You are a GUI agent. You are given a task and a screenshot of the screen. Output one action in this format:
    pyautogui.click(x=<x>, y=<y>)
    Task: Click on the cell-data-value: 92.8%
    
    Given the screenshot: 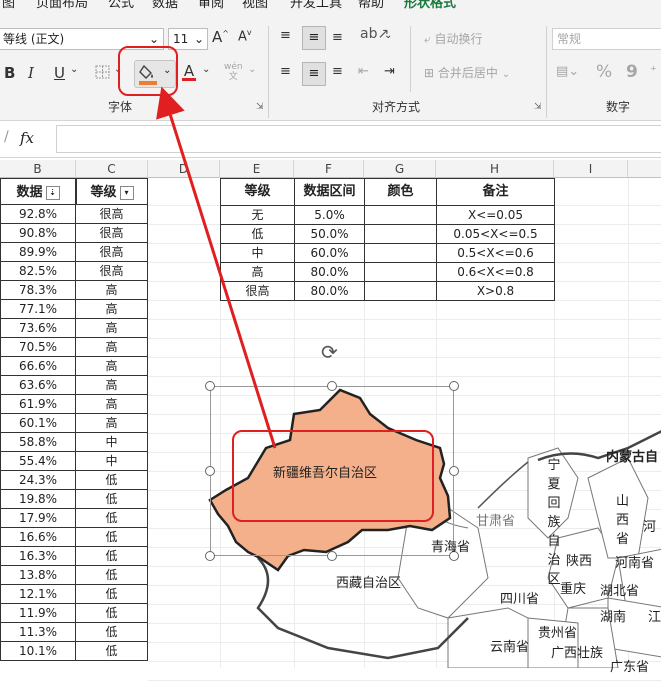 What is the action you would take?
    pyautogui.click(x=38, y=214)
    